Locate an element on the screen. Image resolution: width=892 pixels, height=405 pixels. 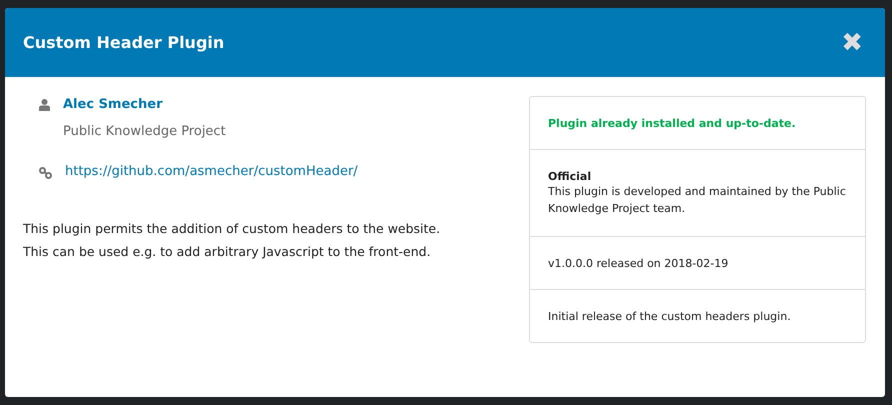
official-heading: Official is located at coordinates (570, 176).